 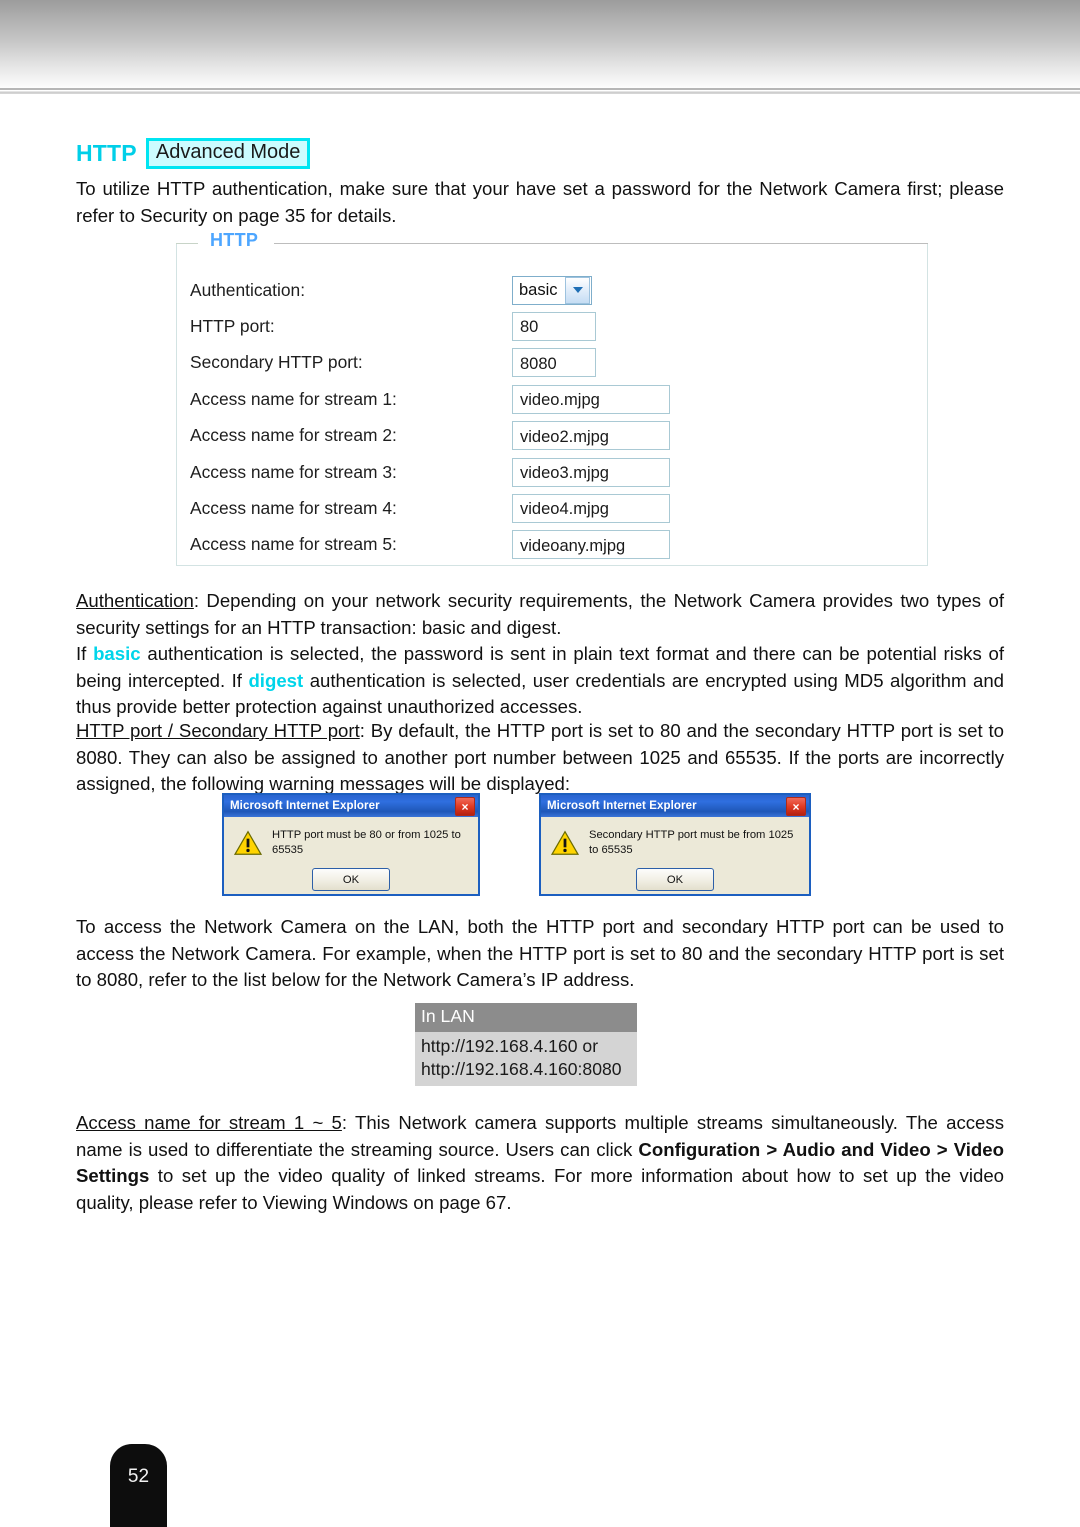 What do you see at coordinates (209, 1122) in the screenshot?
I see `access-name-term: Access name for stream 1 ~ 5` at bounding box center [209, 1122].